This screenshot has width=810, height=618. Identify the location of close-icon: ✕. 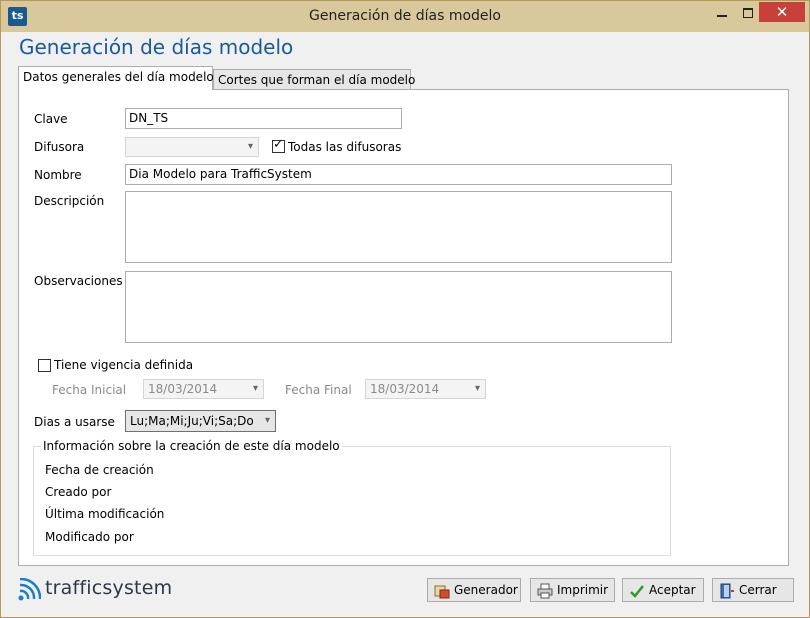
(782, 12).